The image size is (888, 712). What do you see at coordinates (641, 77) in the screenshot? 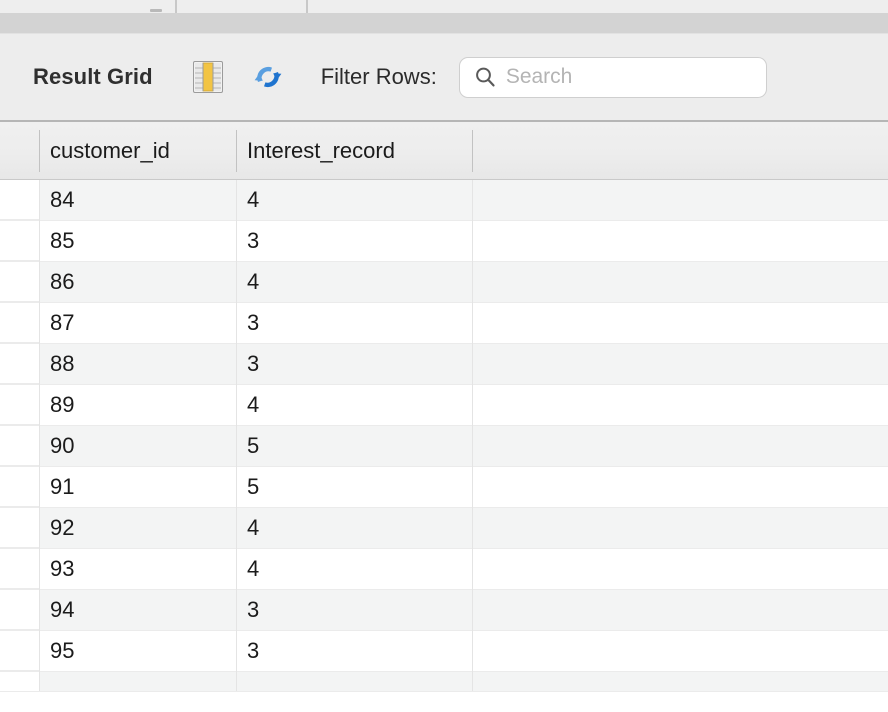
I see `search-input` at bounding box center [641, 77].